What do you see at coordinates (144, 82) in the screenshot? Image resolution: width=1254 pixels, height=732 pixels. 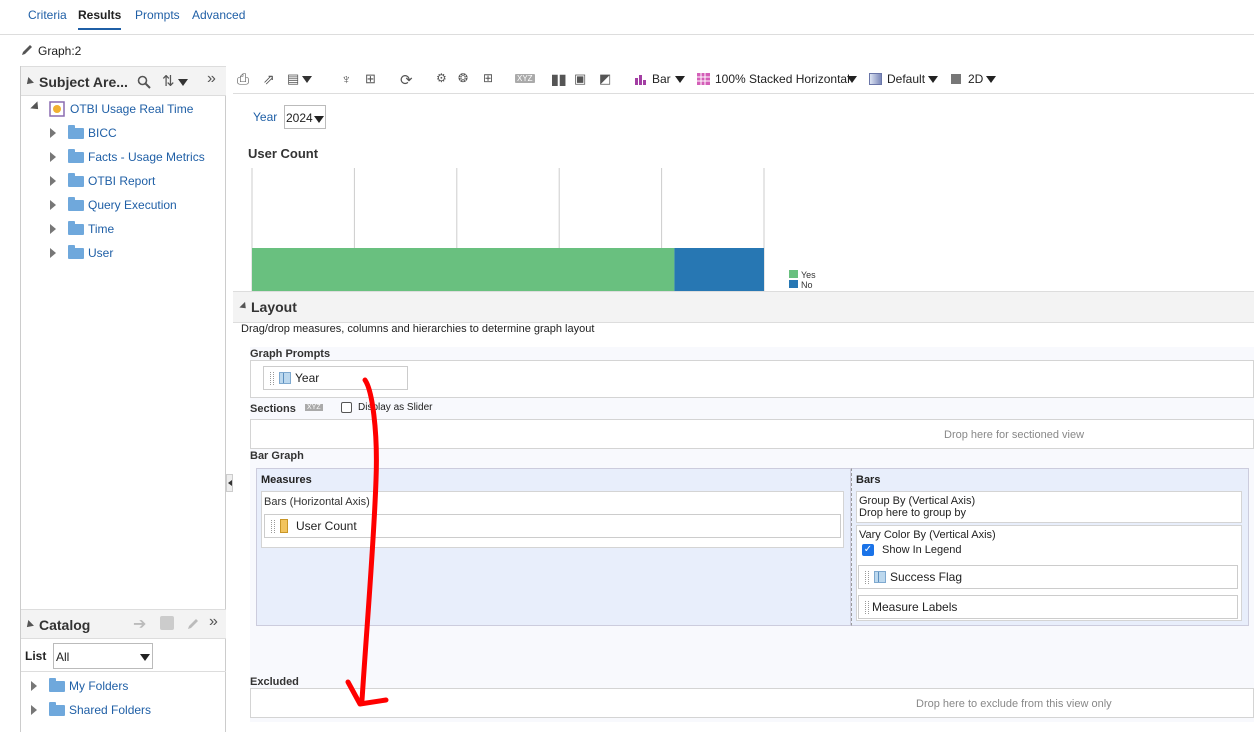 I see `search-icon` at bounding box center [144, 82].